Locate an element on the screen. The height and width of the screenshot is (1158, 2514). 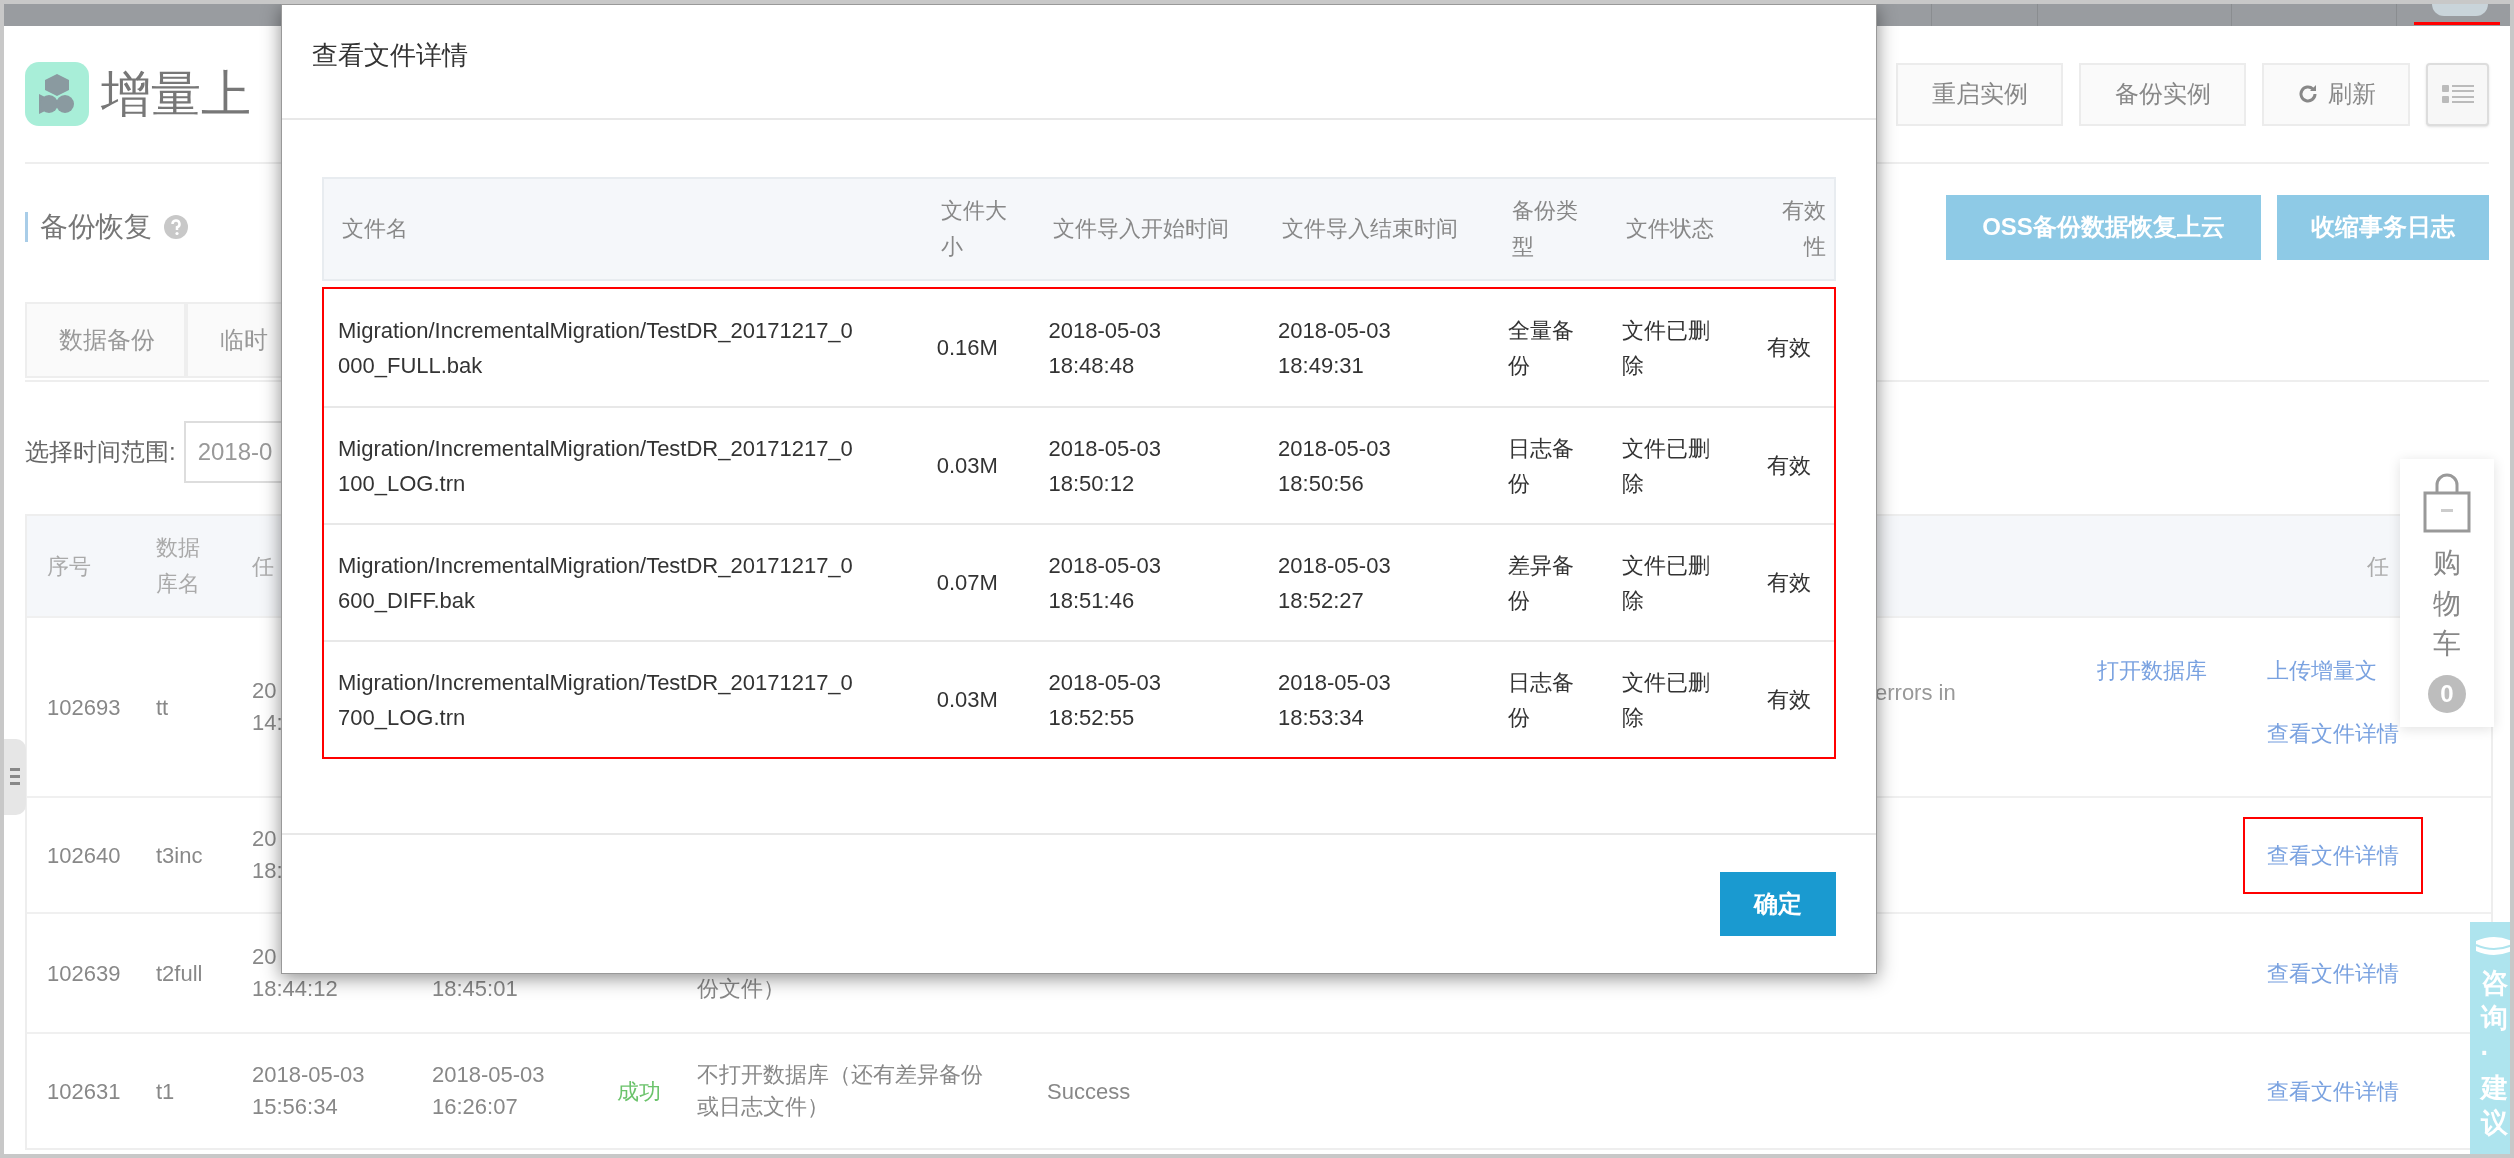
tab: 数据备份 is located at coordinates (105, 340).